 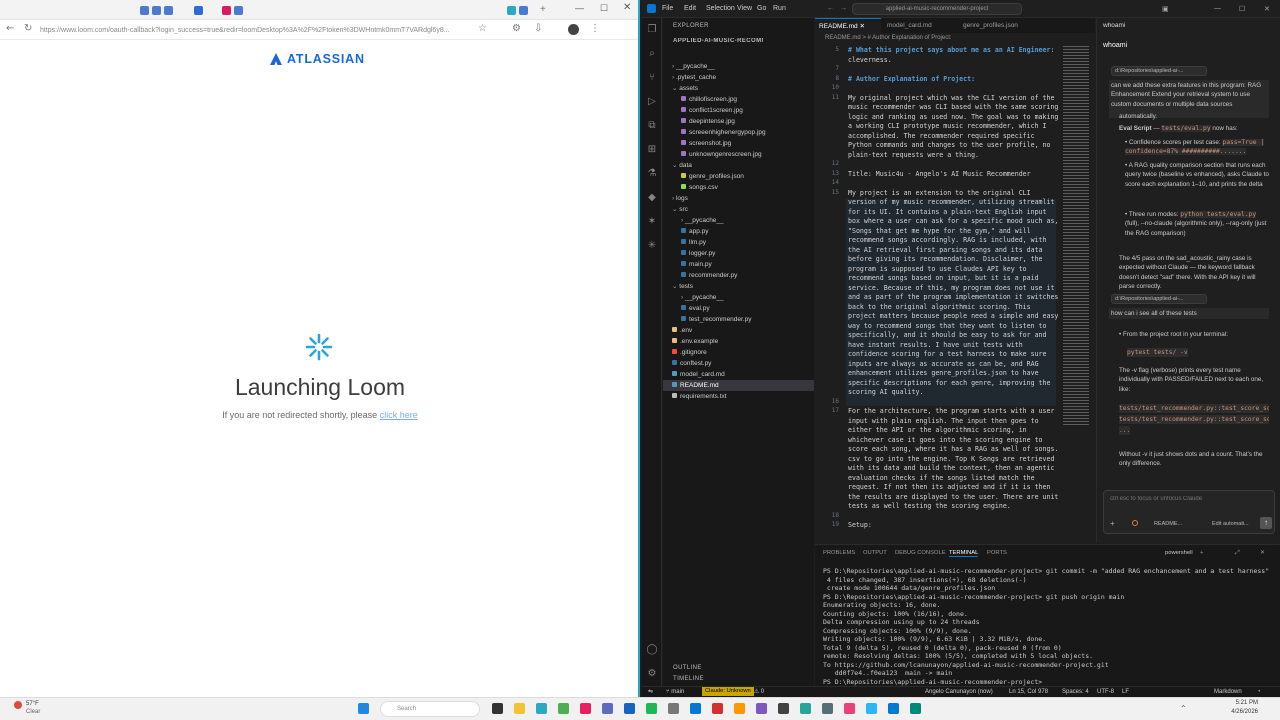 What do you see at coordinates (738, 242) in the screenshot?
I see `file-item: llm.py` at bounding box center [738, 242].